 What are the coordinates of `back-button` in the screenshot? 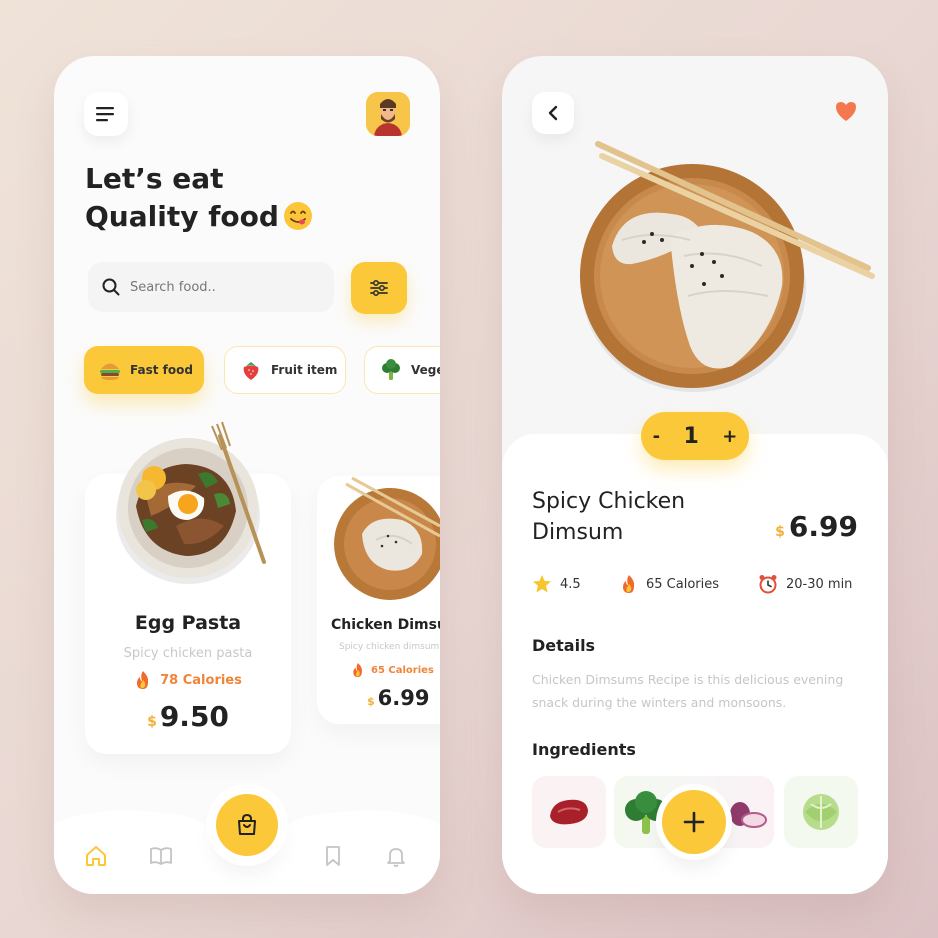 It's located at (553, 113).